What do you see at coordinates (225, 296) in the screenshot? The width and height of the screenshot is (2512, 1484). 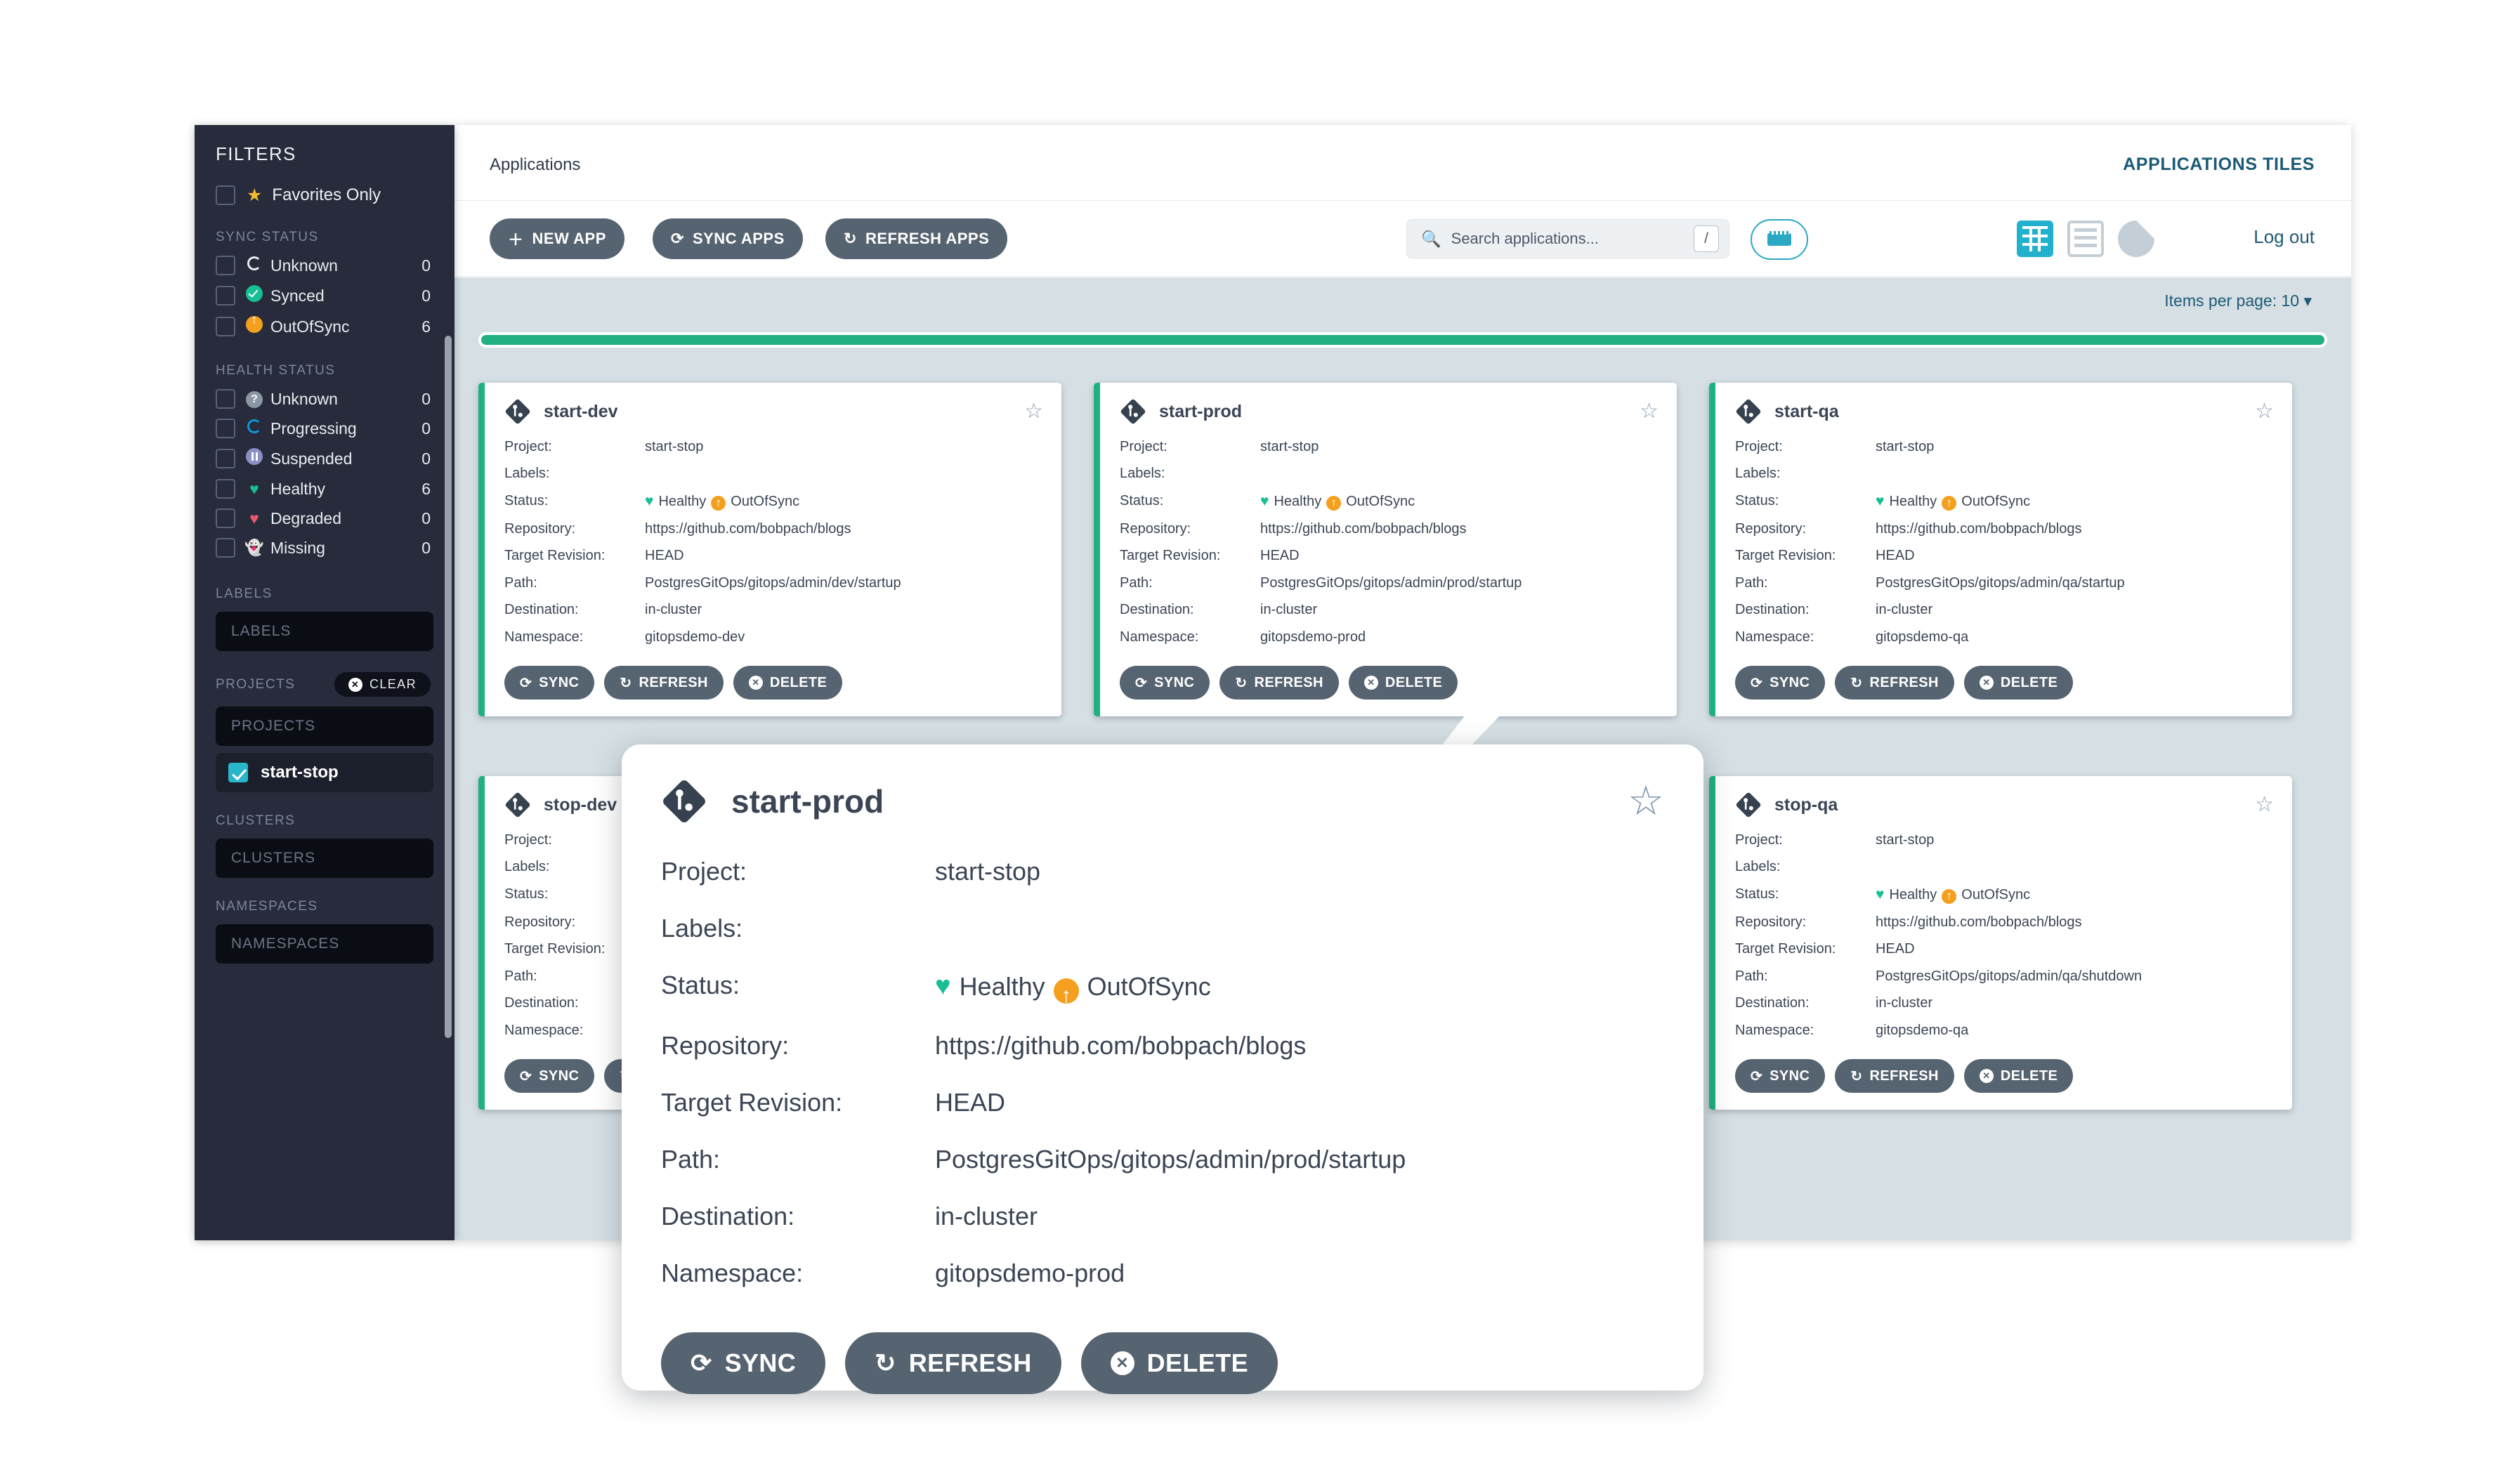 I see `sync-synced-checkbox` at bounding box center [225, 296].